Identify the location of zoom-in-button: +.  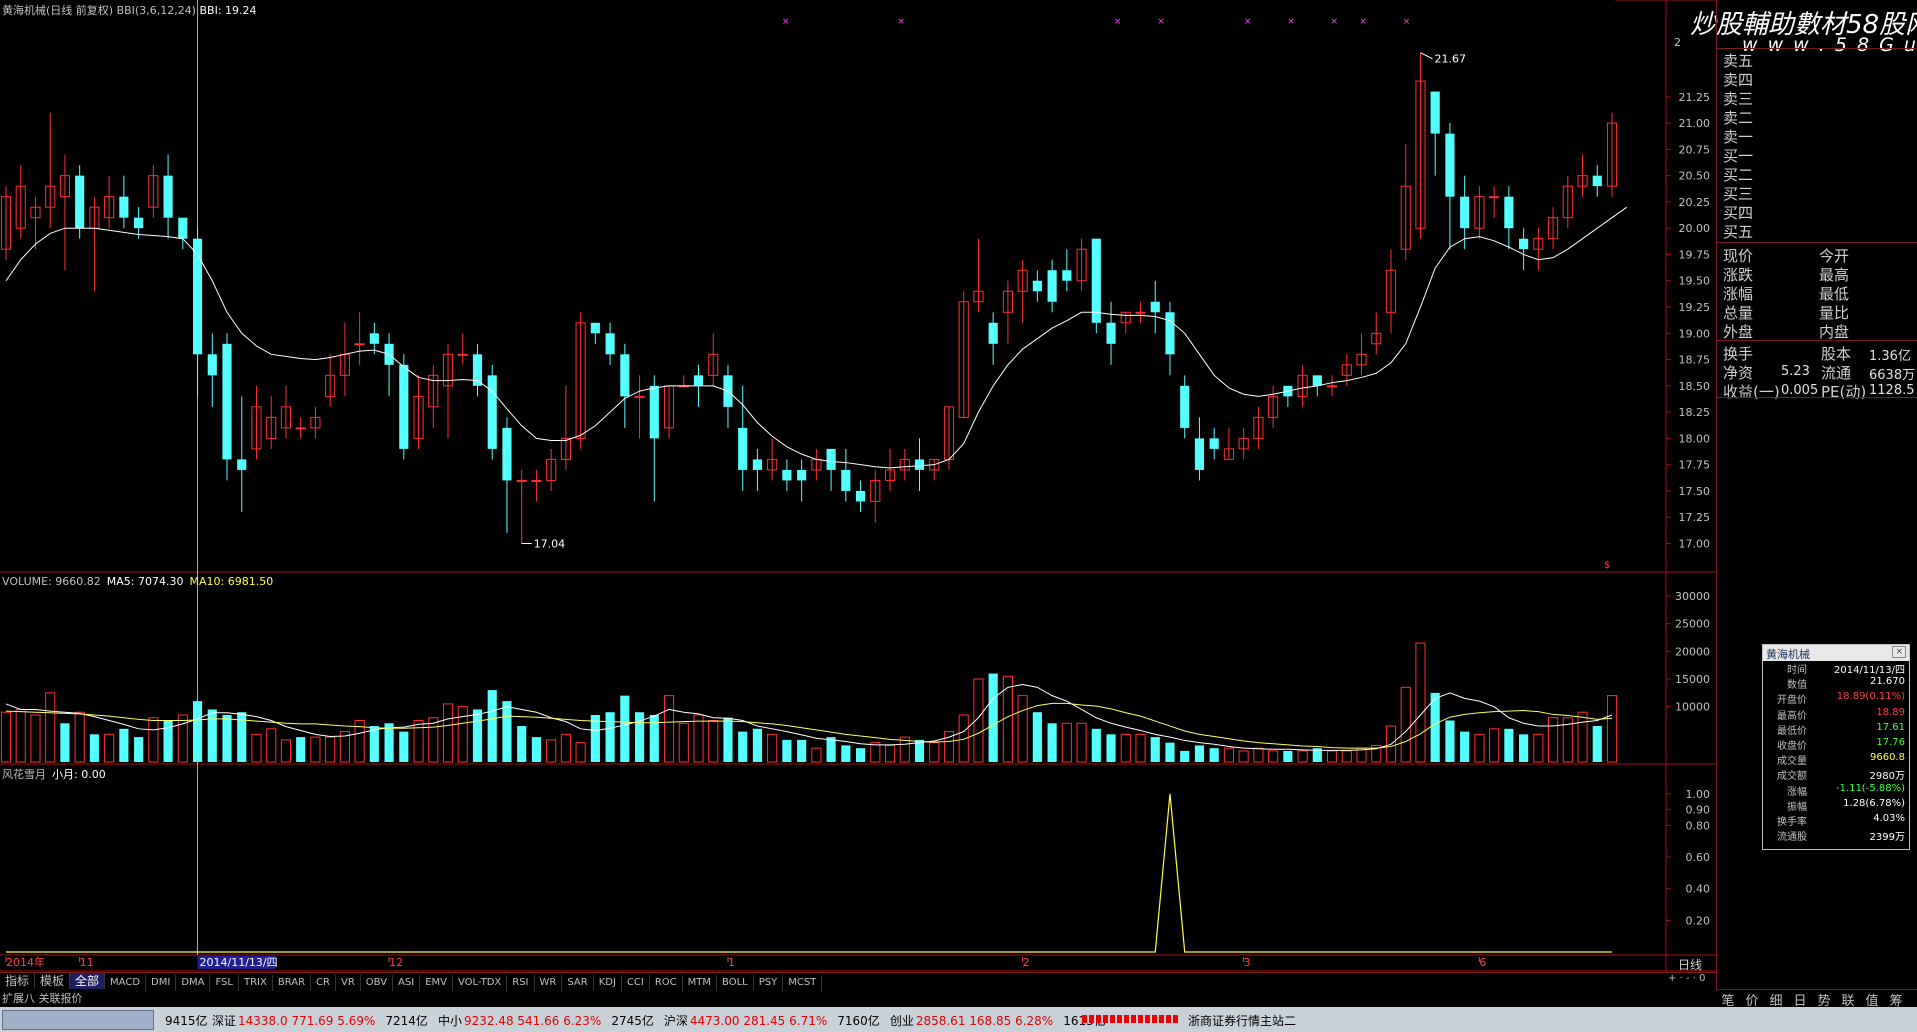
(1672, 978).